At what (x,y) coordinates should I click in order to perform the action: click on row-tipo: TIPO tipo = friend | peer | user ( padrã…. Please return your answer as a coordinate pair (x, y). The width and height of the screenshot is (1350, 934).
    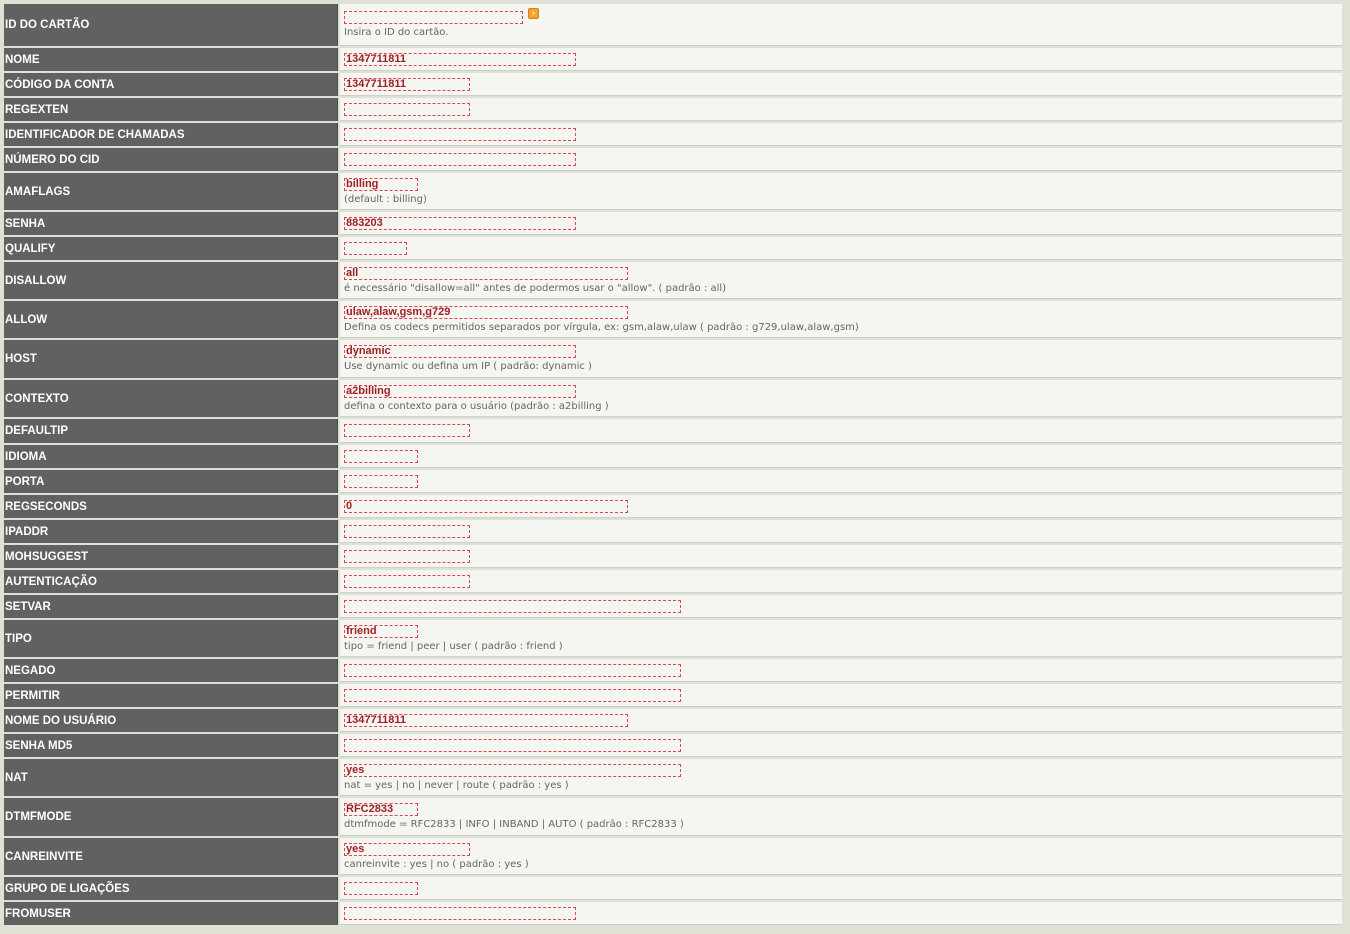
    Looking at the image, I should click on (673, 638).